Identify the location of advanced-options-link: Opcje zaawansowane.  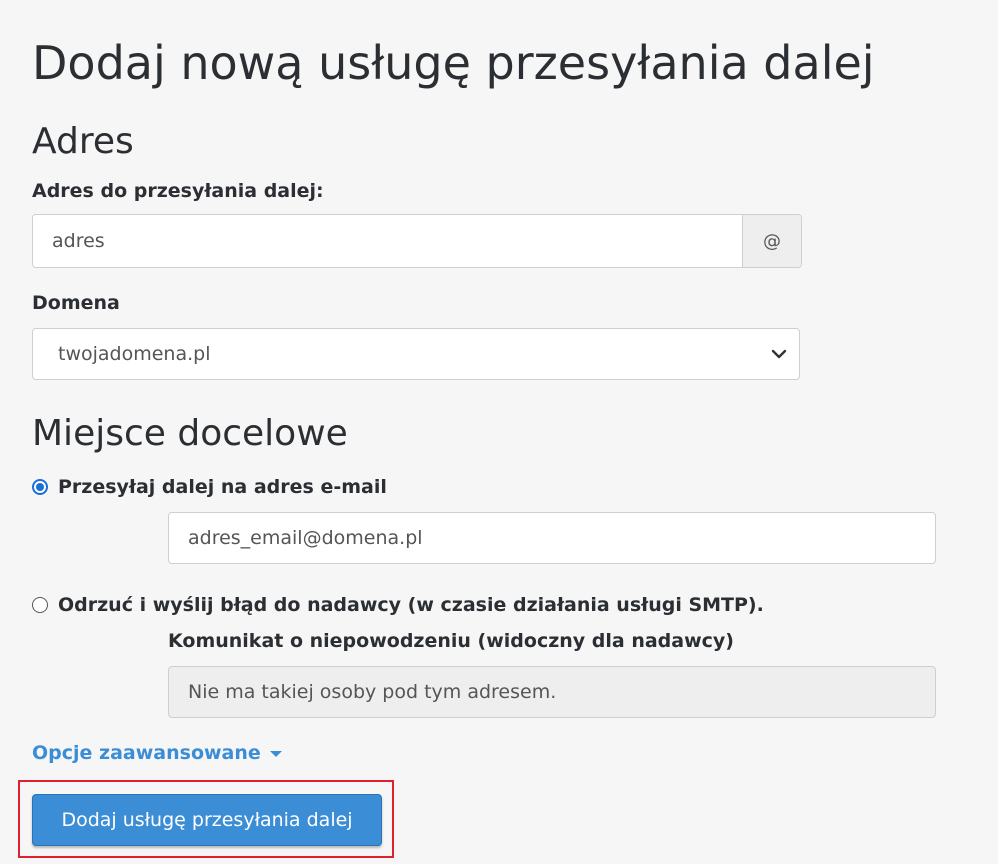
(157, 753).